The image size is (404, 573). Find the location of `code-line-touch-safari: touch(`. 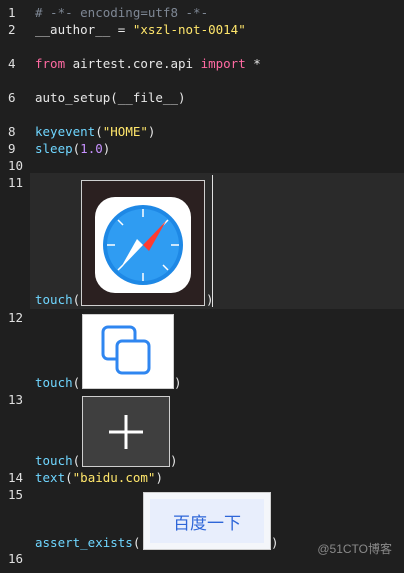

code-line-touch-safari: touch( is located at coordinates (57, 299).